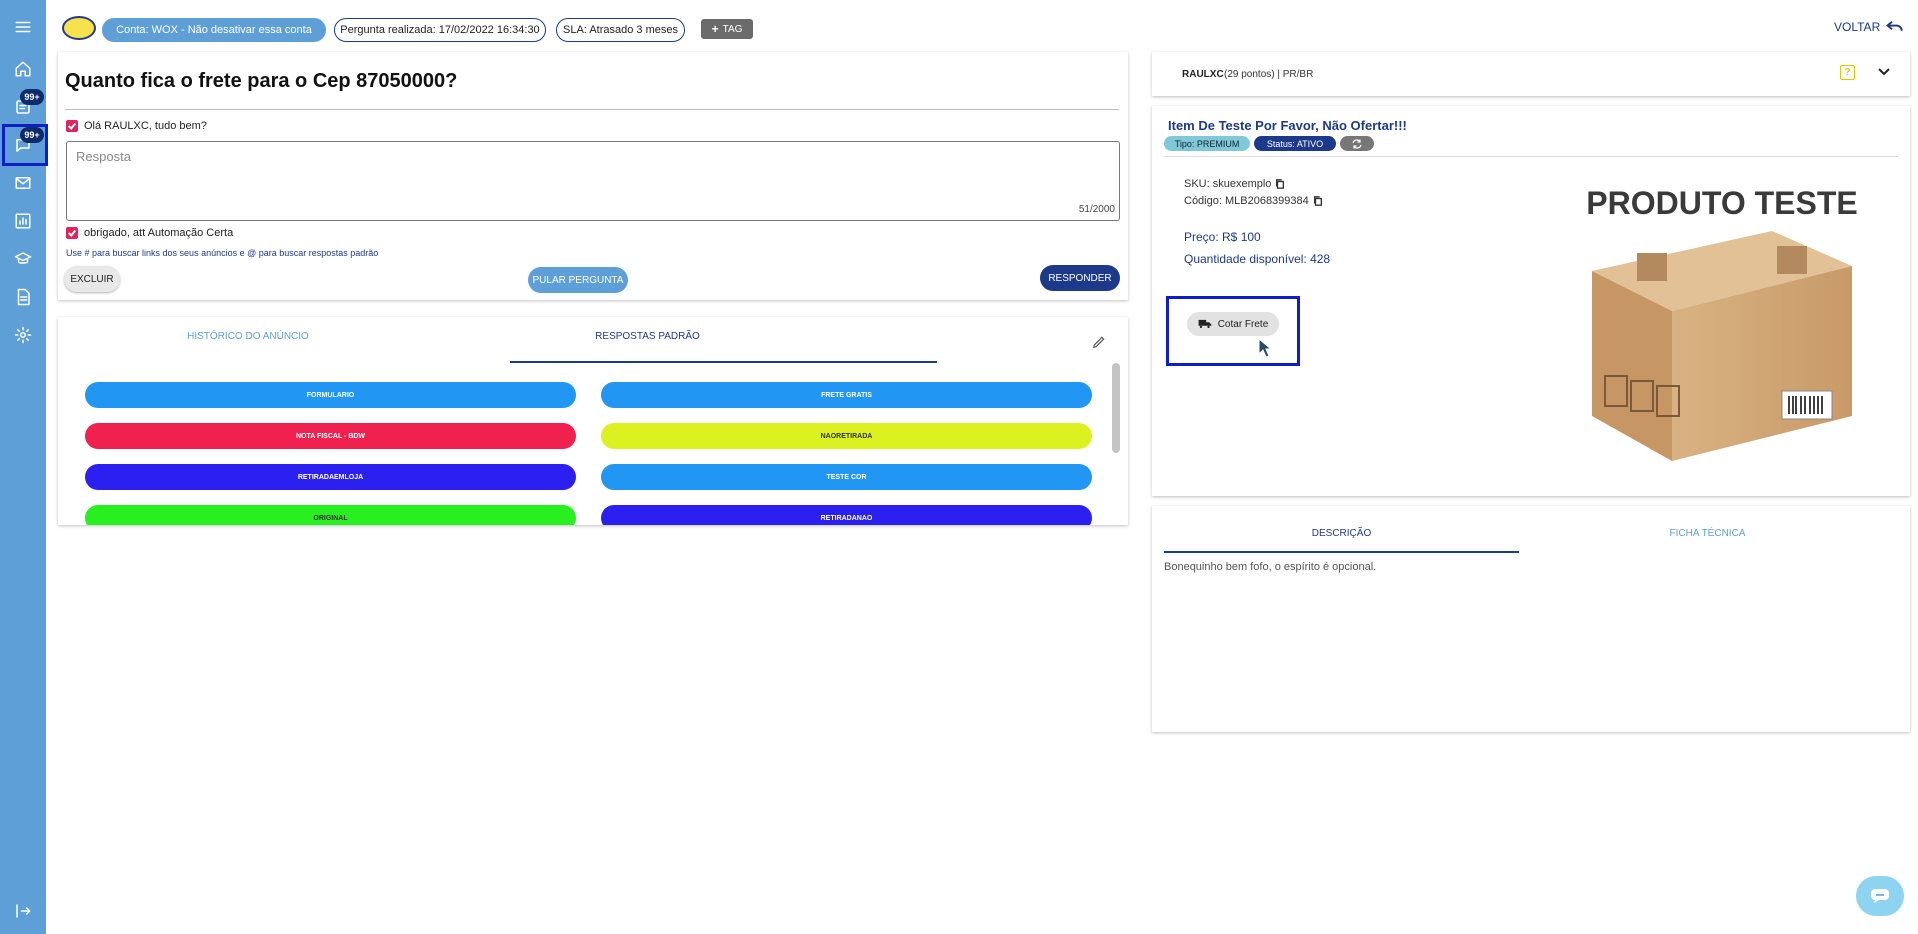 The image size is (1918, 934). I want to click on tab-description: DESCRIÇÃO, so click(1341, 533).